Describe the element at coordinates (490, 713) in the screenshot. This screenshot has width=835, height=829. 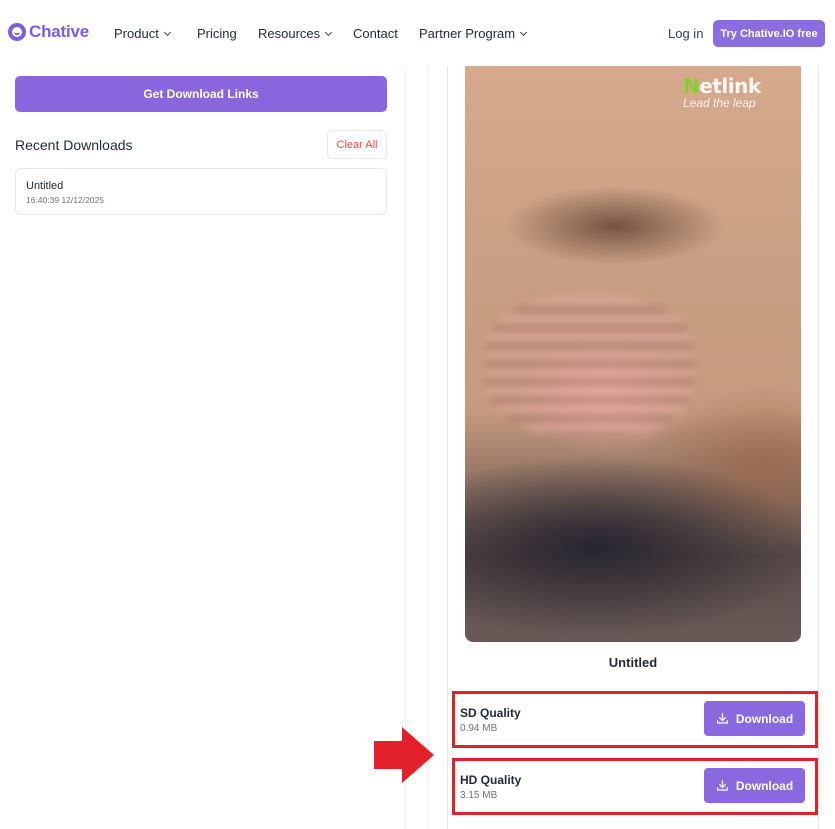
I see `quality-label: SD Quality` at that location.